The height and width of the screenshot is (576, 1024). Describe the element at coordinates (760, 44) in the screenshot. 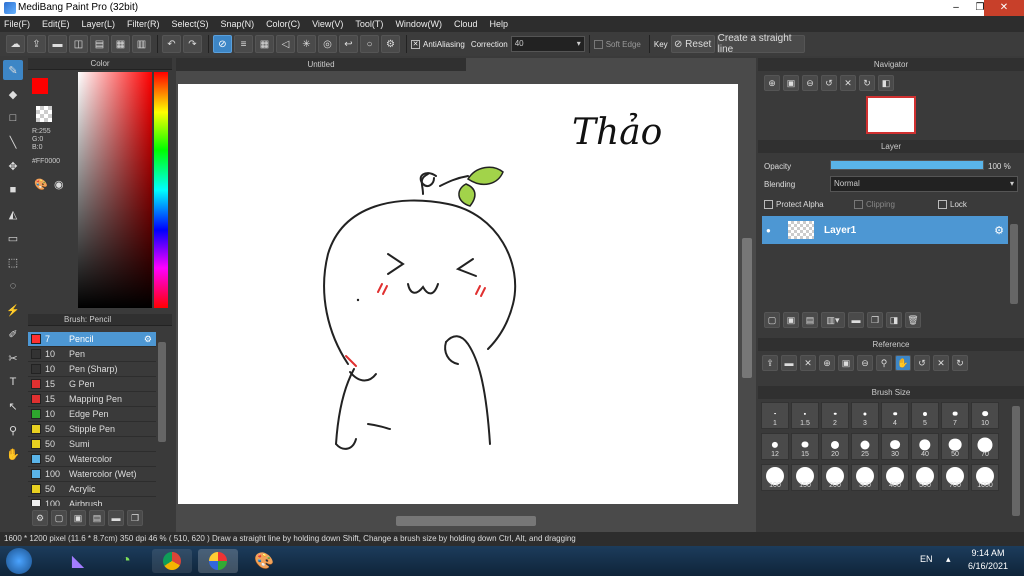

I see `create-straight-line-button: Create a straight line` at that location.